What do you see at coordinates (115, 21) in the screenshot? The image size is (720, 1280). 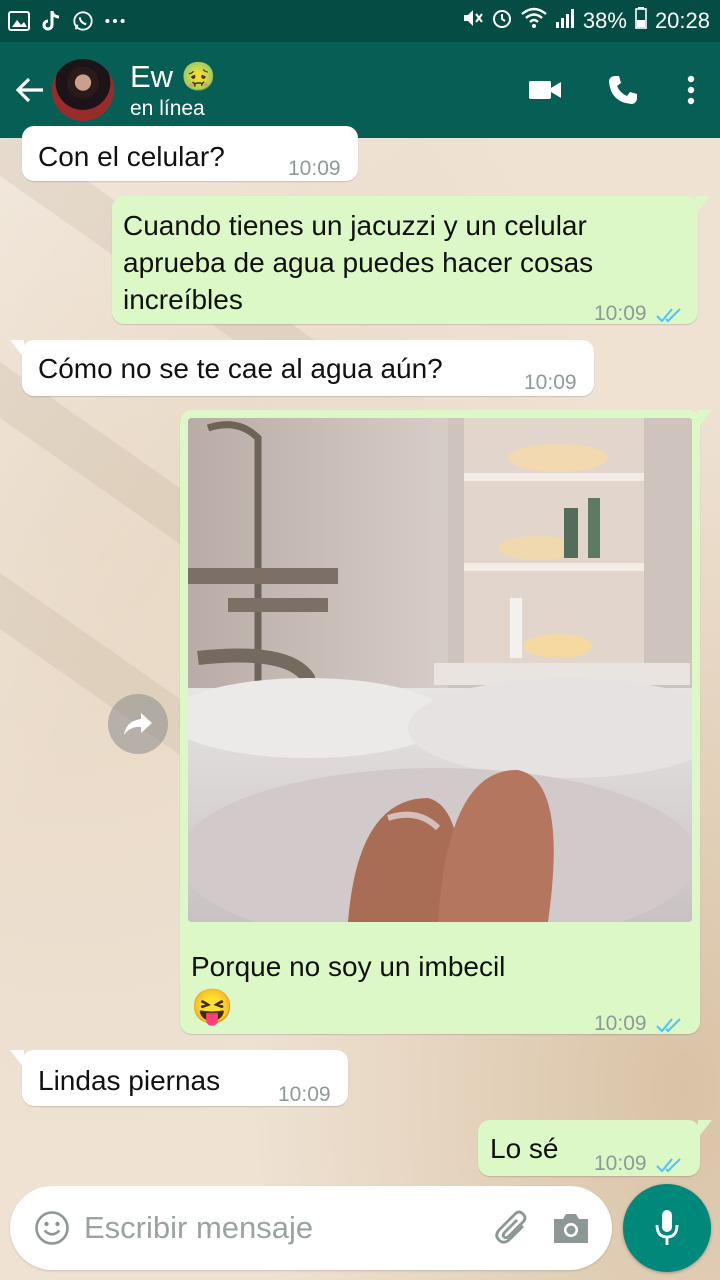 I see `more-notifications-icon` at bounding box center [115, 21].